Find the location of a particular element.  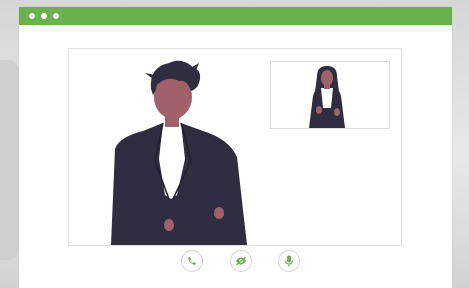

mic-button is located at coordinates (289, 261).